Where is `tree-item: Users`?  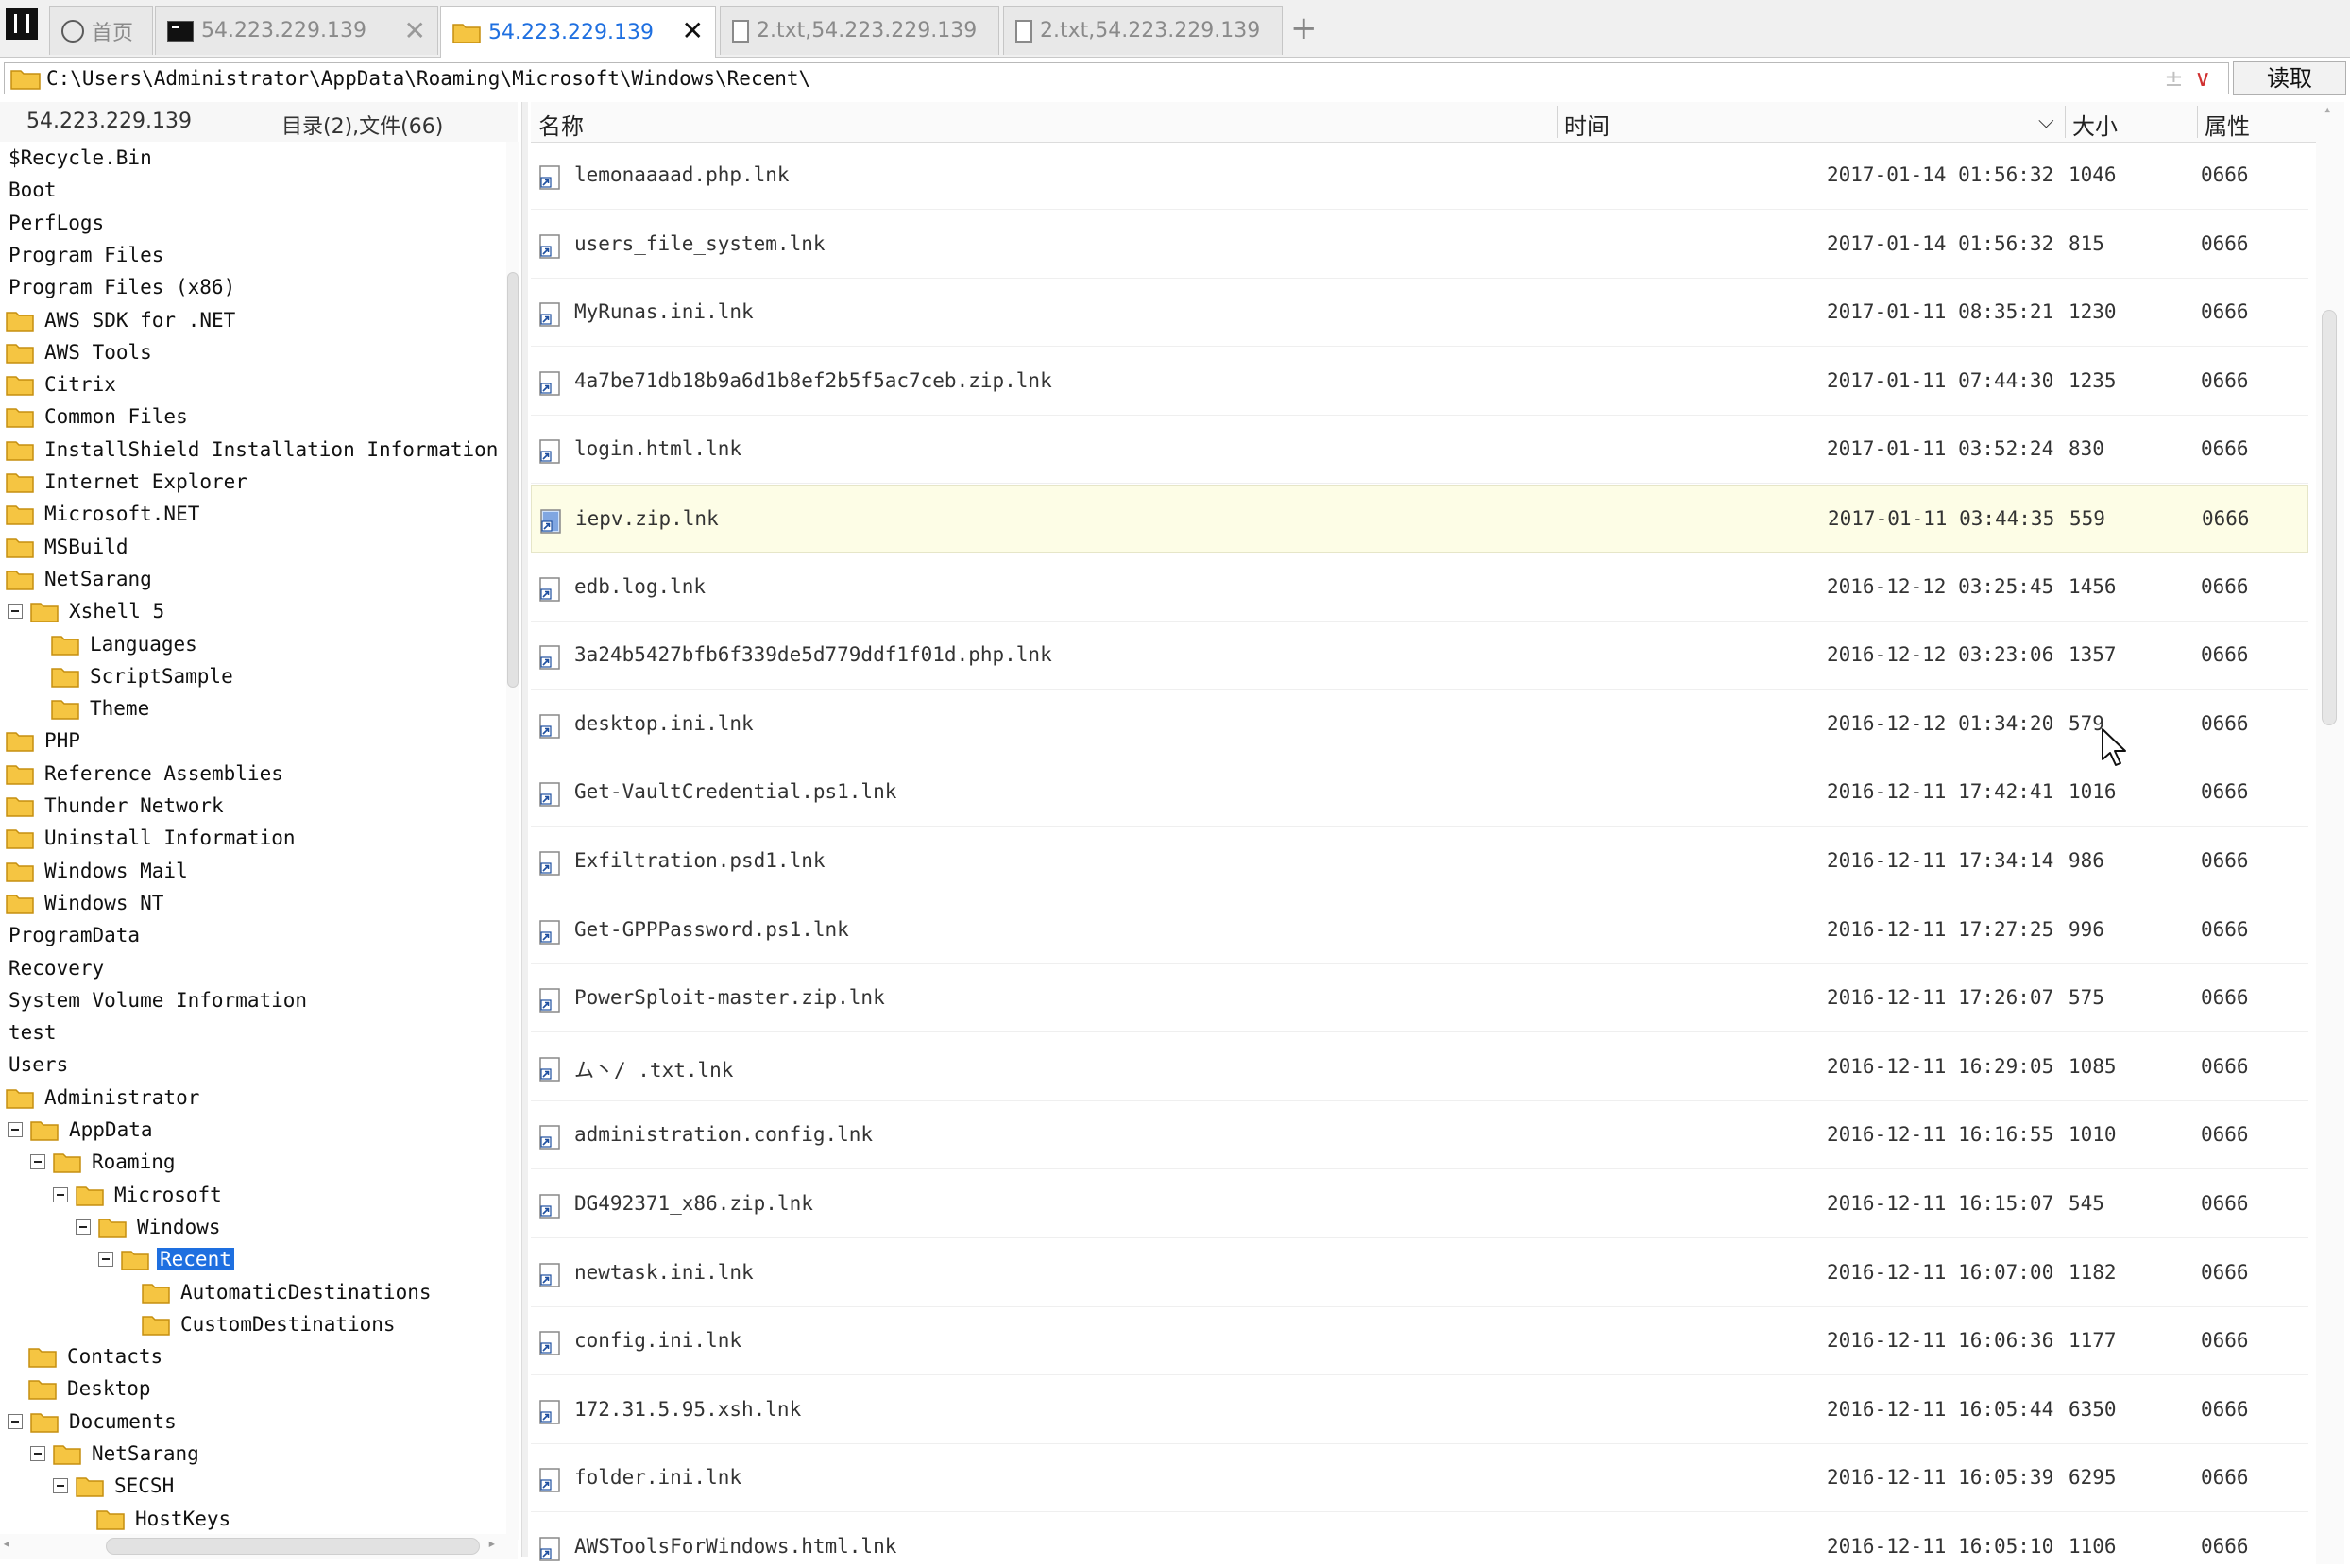 tree-item: Users is located at coordinates (38, 1064).